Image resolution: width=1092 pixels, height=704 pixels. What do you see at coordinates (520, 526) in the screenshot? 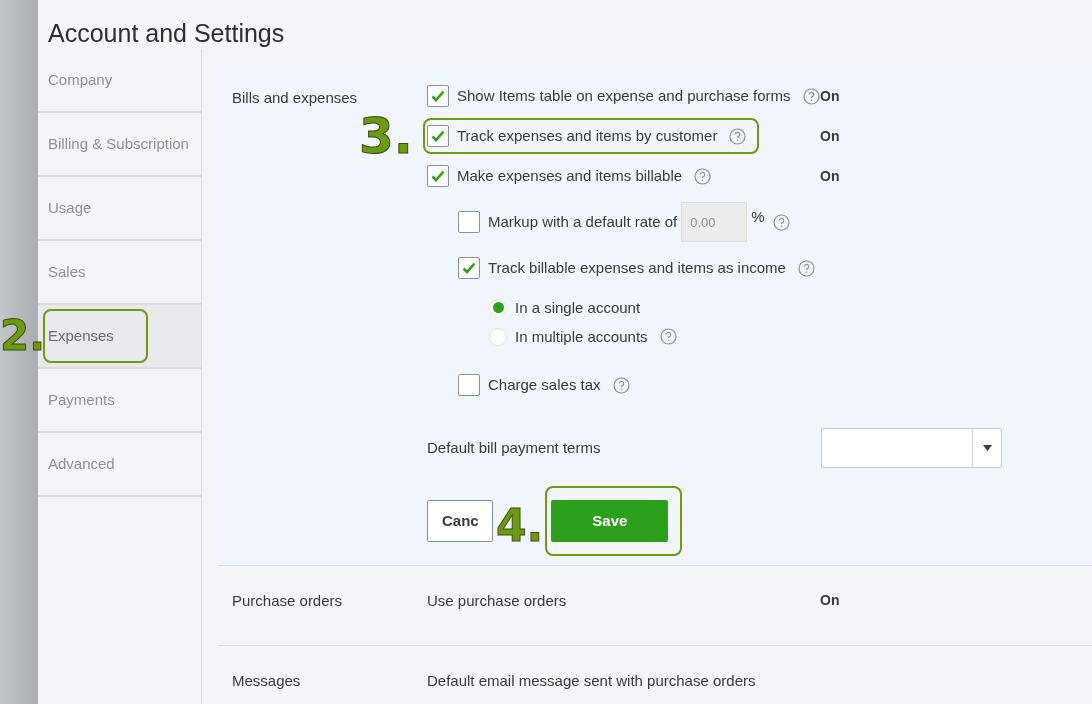
I see `step-number-label: 4.` at bounding box center [520, 526].